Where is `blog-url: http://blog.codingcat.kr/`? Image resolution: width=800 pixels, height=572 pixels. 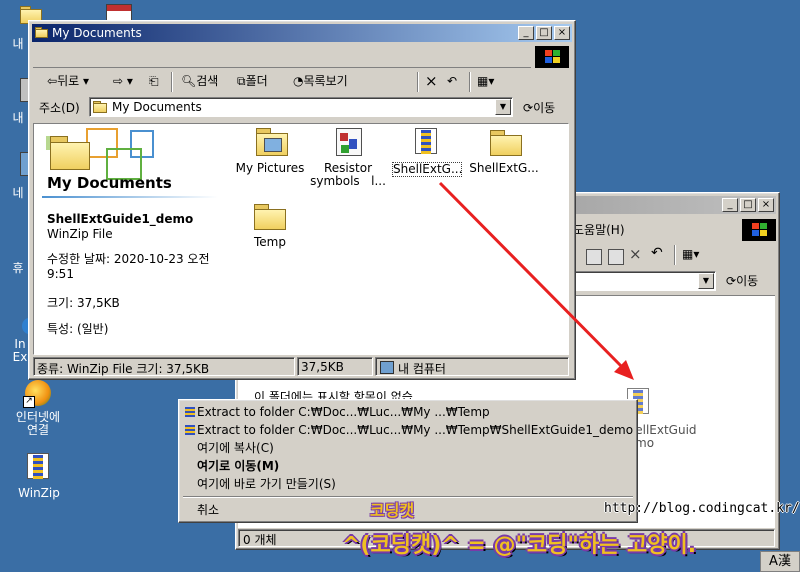 blog-url: http://blog.codingcat.kr/ is located at coordinates (702, 508).